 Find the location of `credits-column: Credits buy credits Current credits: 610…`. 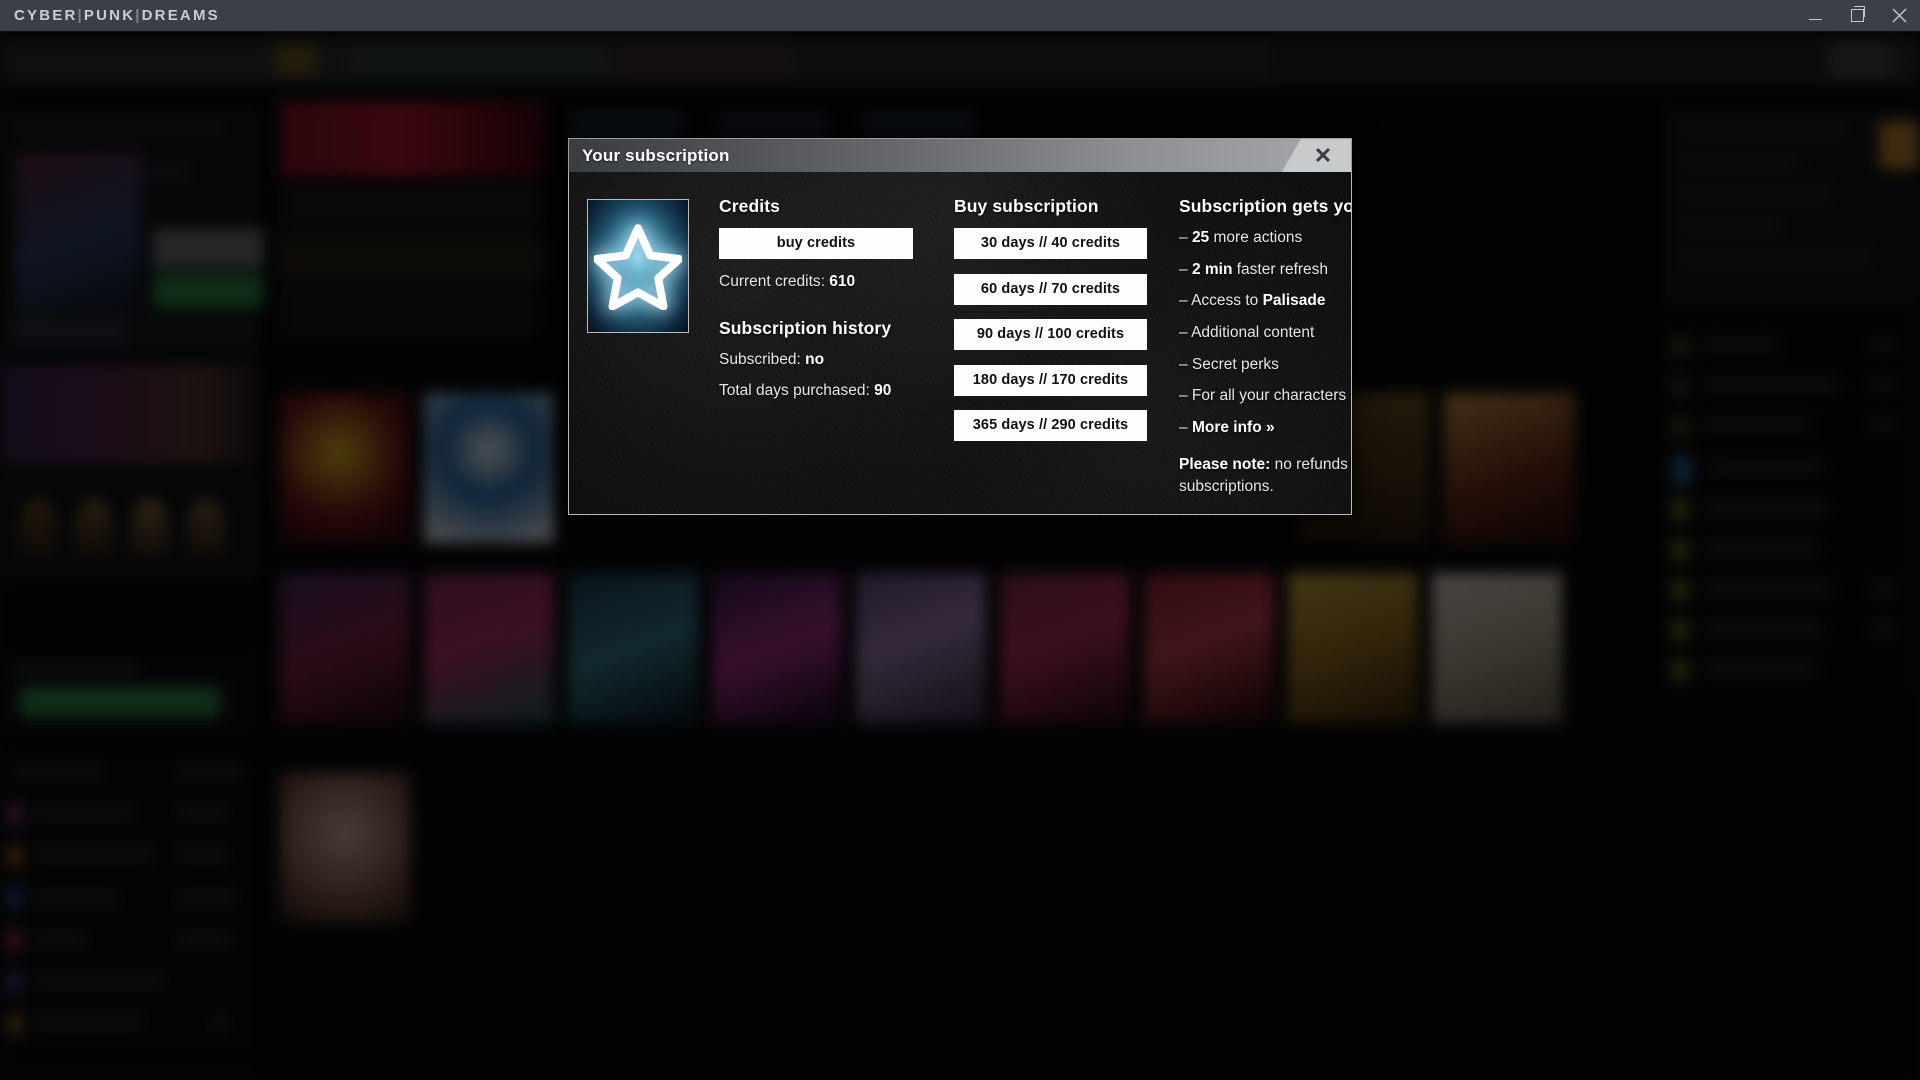

credits-column: Credits buy credits Current credits: 610… is located at coordinates (831, 347).